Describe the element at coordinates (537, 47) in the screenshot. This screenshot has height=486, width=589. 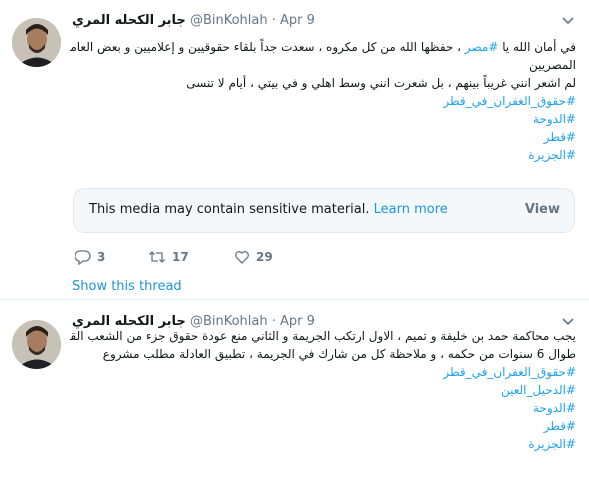
I see `text-segment: في أمان الله يا` at that location.